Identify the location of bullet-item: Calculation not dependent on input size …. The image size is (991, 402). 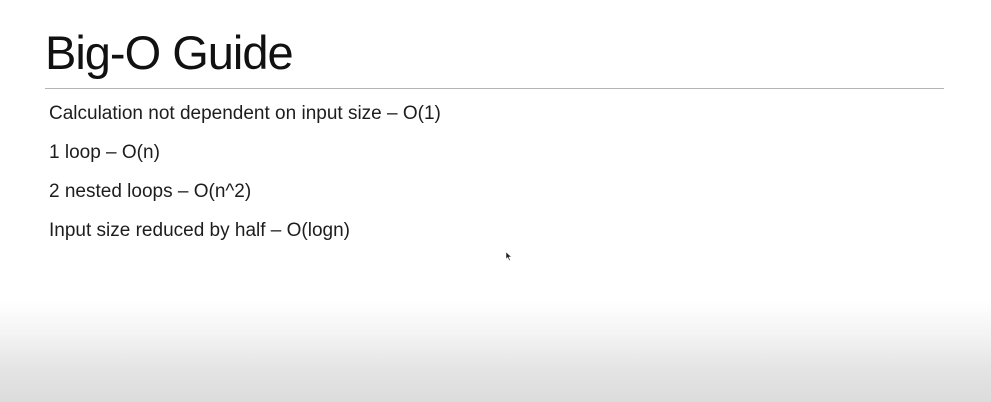
(245, 113).